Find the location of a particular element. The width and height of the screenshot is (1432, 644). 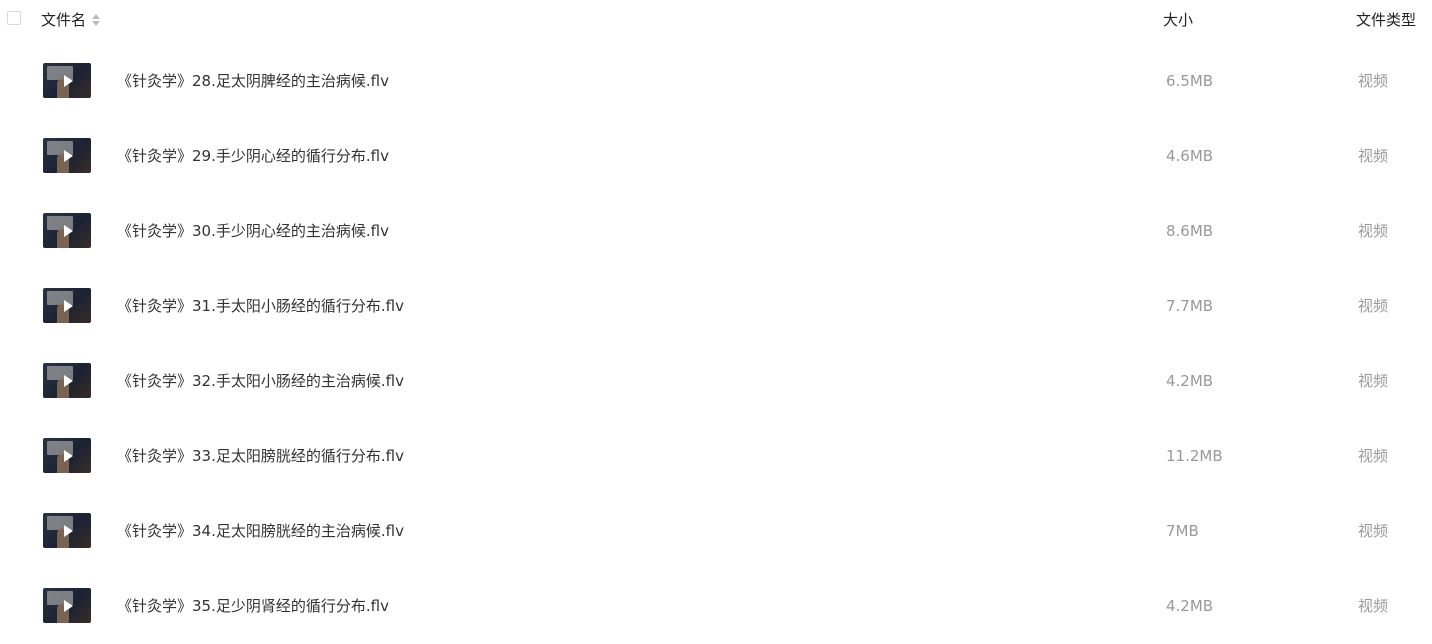

file-name: 《针灸学》29.手少阴心经的循行分布.flv is located at coordinates (253, 156).